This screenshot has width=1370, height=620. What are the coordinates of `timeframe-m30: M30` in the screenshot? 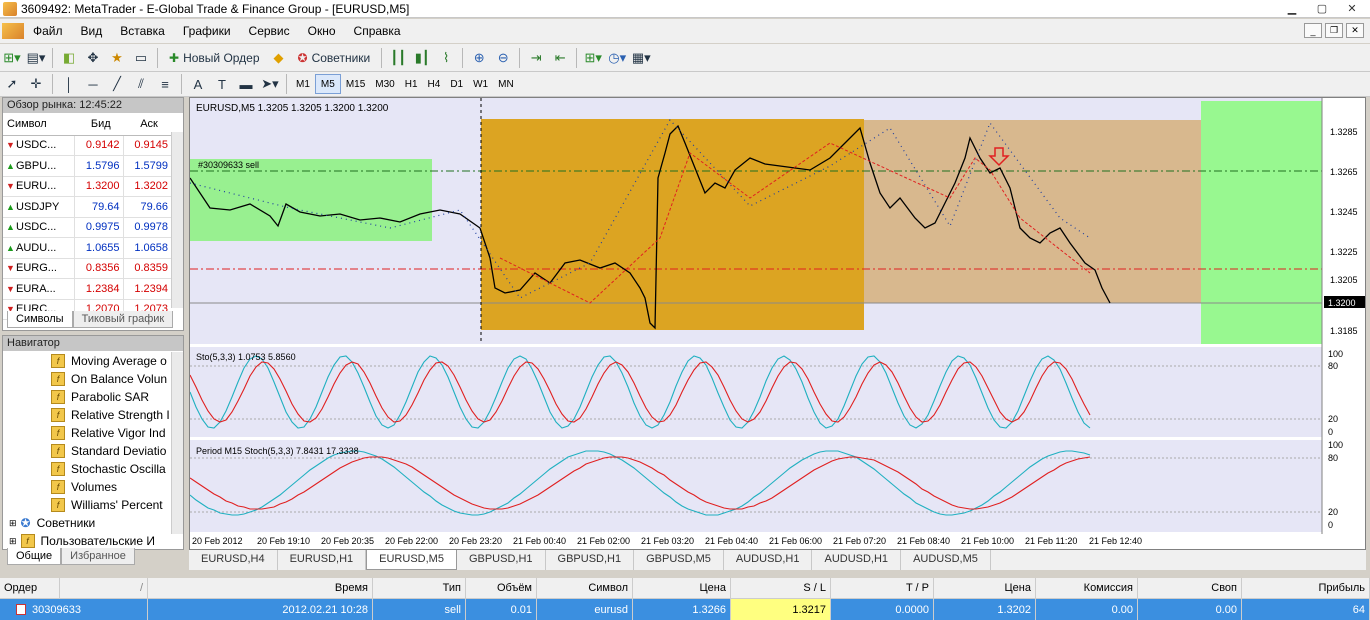 It's located at (384, 84).